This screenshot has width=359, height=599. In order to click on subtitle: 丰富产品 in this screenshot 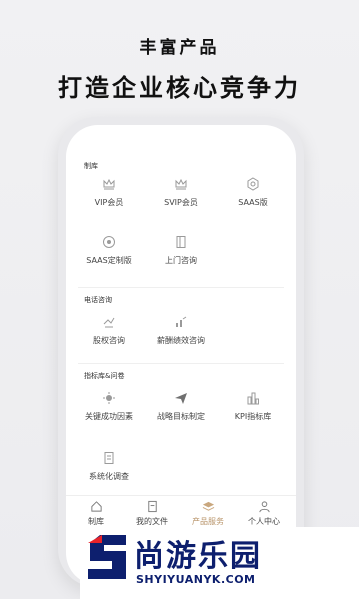, I will do `click(179, 48)`.